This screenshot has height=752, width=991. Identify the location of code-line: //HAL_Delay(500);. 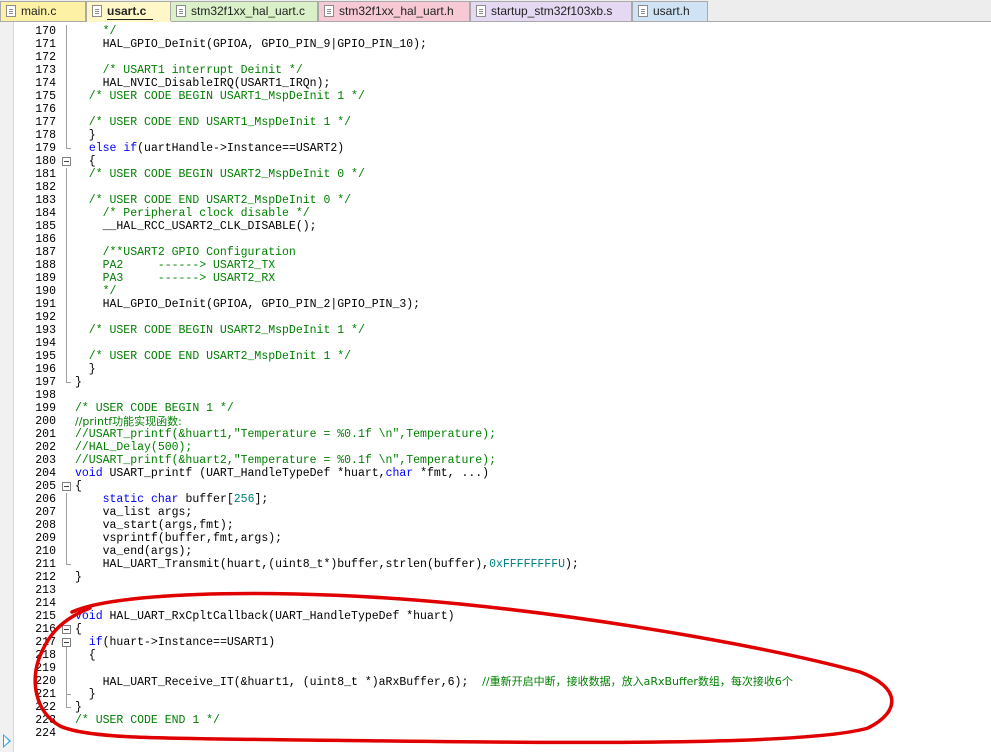
(133, 447).